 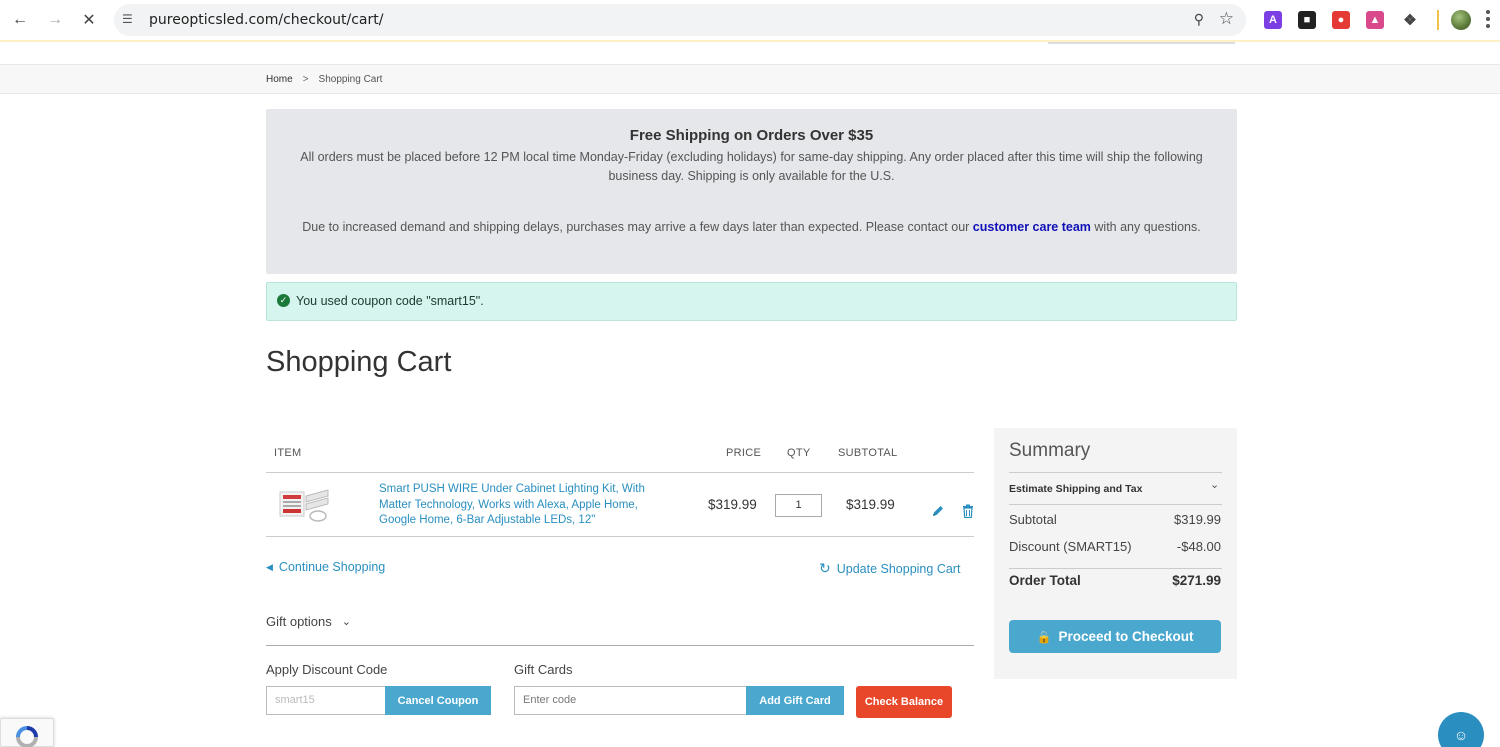 I want to click on summary-title: Summary, so click(x=1050, y=450).